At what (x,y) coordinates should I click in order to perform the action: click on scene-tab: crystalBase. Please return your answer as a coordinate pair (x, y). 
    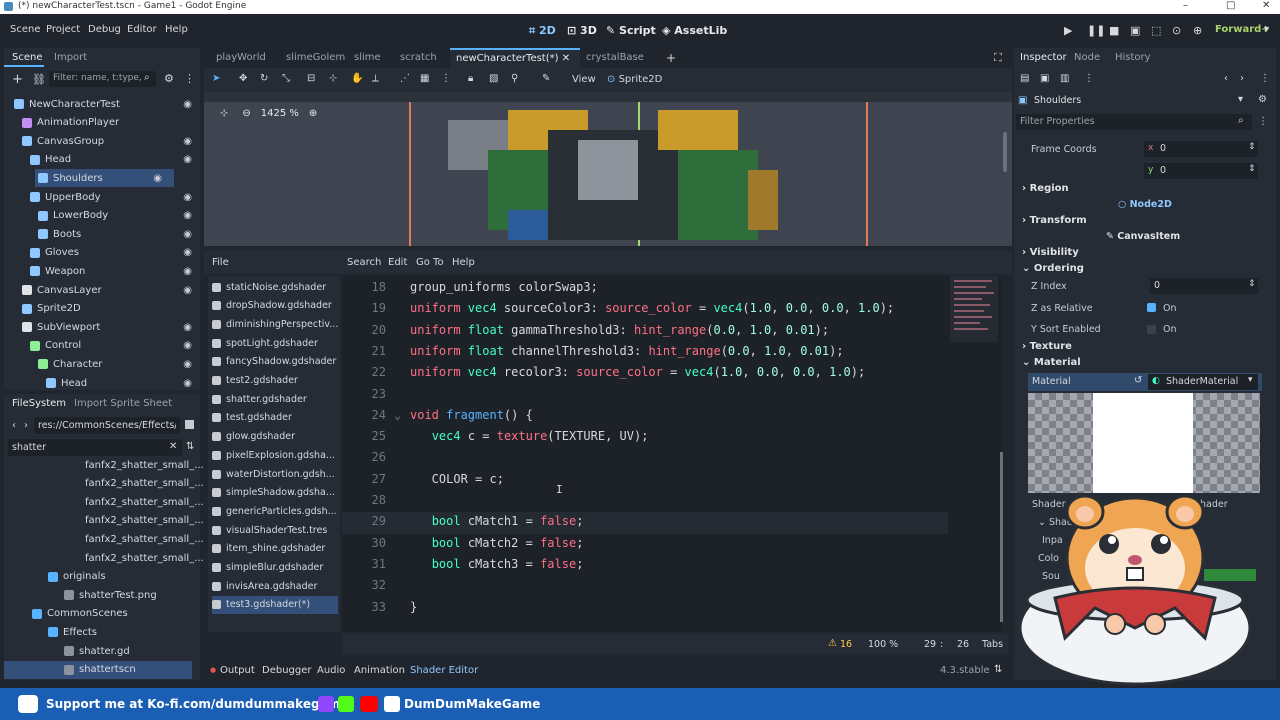
    Looking at the image, I should click on (620, 58).